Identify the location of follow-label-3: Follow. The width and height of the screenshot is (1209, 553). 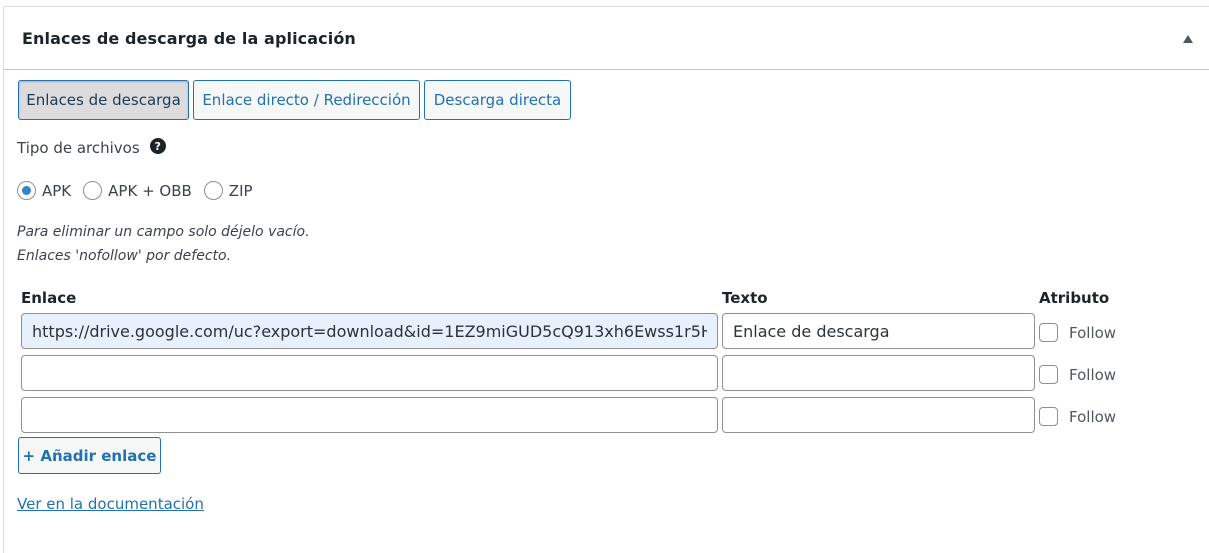
(1093, 416).